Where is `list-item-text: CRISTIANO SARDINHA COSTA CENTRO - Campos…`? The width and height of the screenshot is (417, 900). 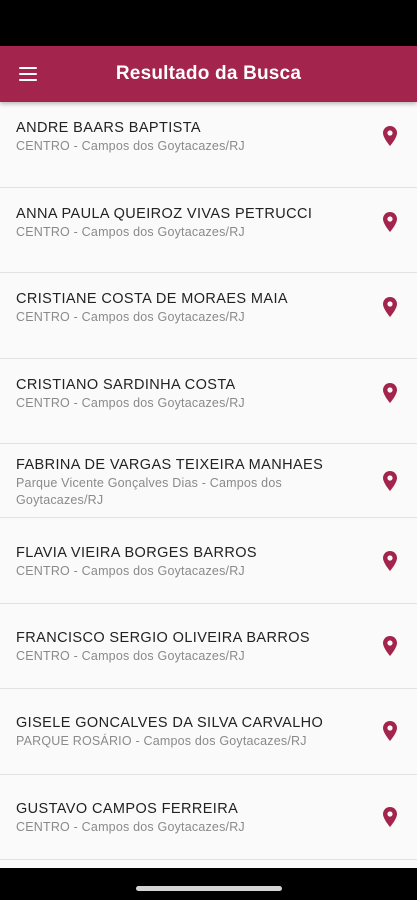 list-item-text: CRISTIANO SARDINHA COSTA CENTRO - Campos… is located at coordinates (186, 393).